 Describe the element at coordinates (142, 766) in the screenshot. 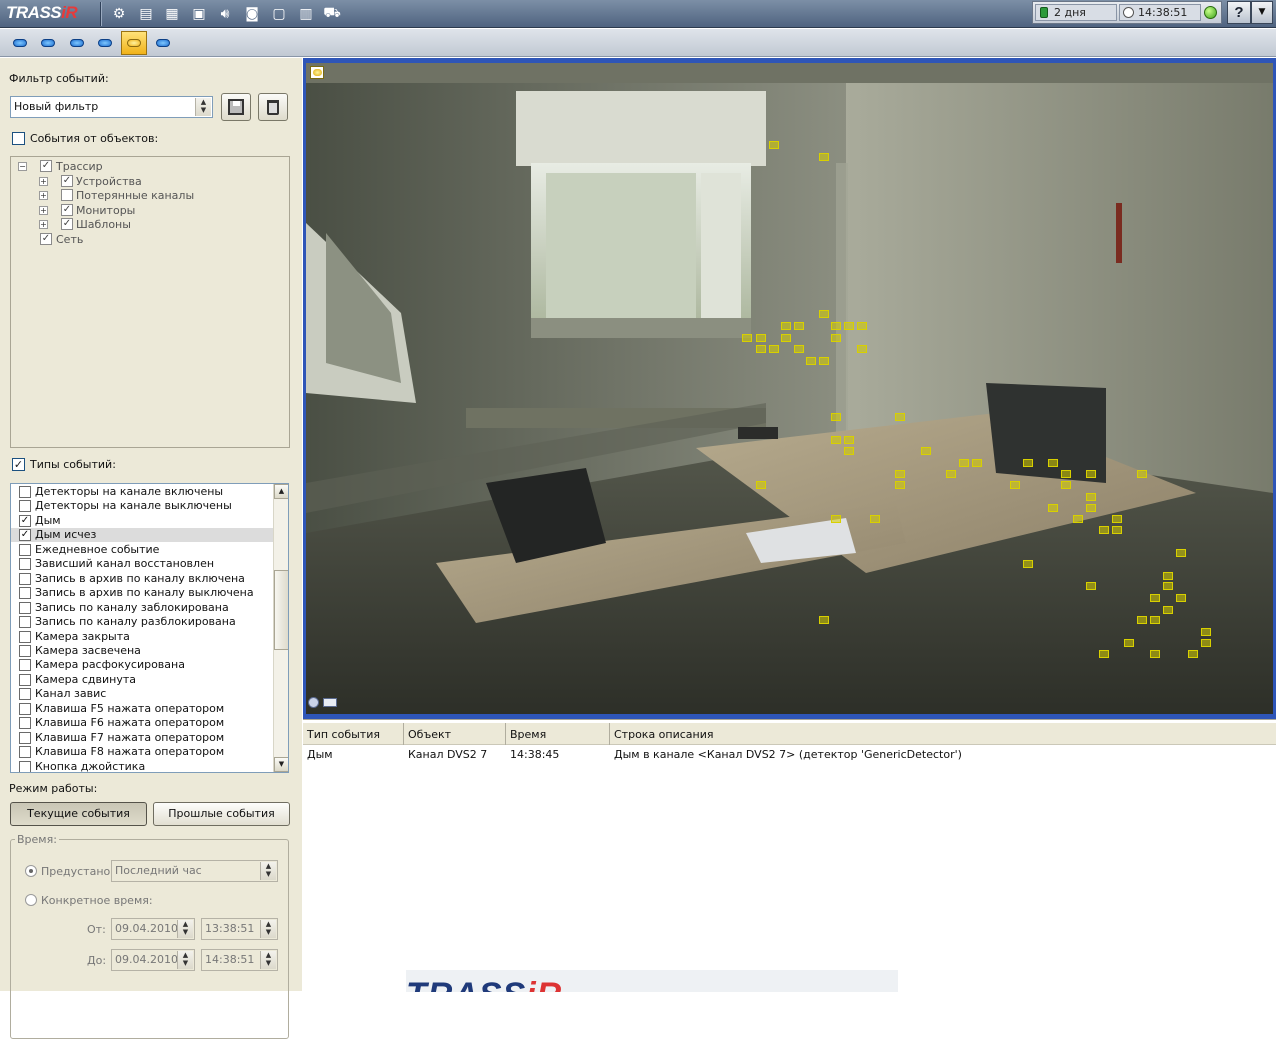

I see `event-type-item: Кнопка джойстика` at that location.